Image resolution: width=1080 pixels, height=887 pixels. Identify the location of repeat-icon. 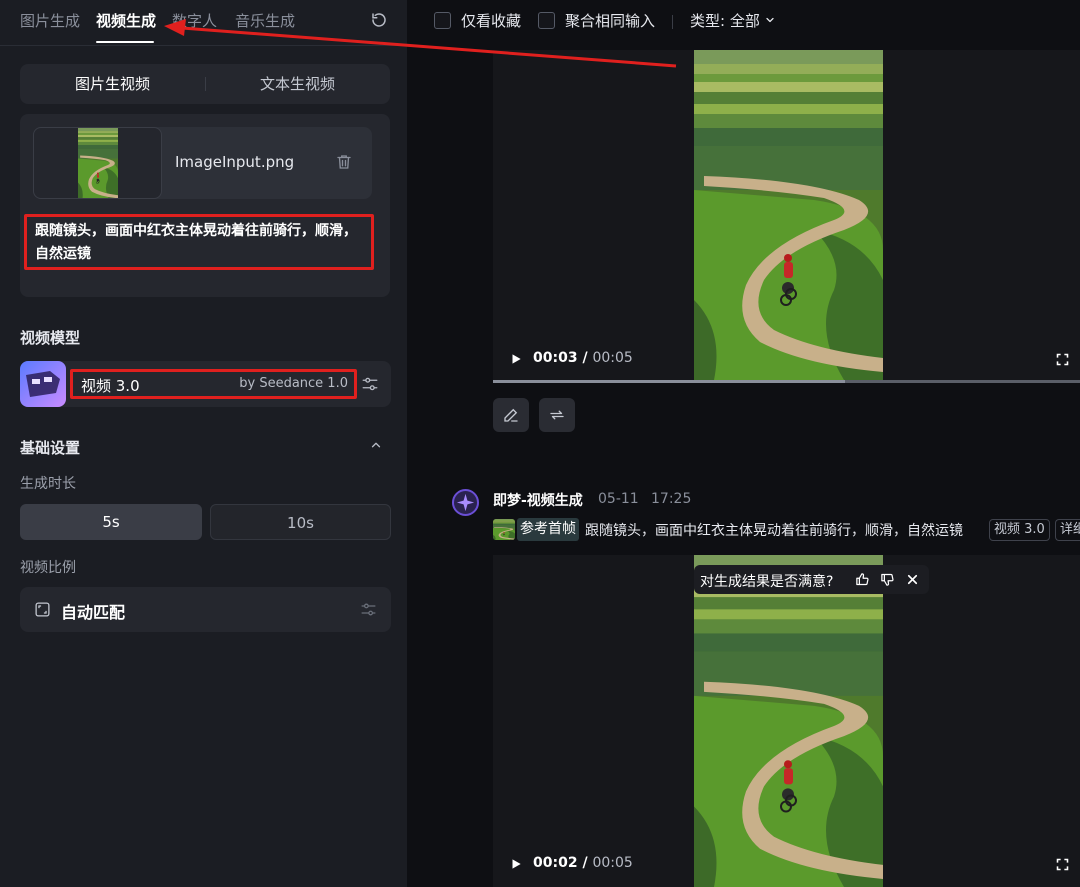
(557, 415).